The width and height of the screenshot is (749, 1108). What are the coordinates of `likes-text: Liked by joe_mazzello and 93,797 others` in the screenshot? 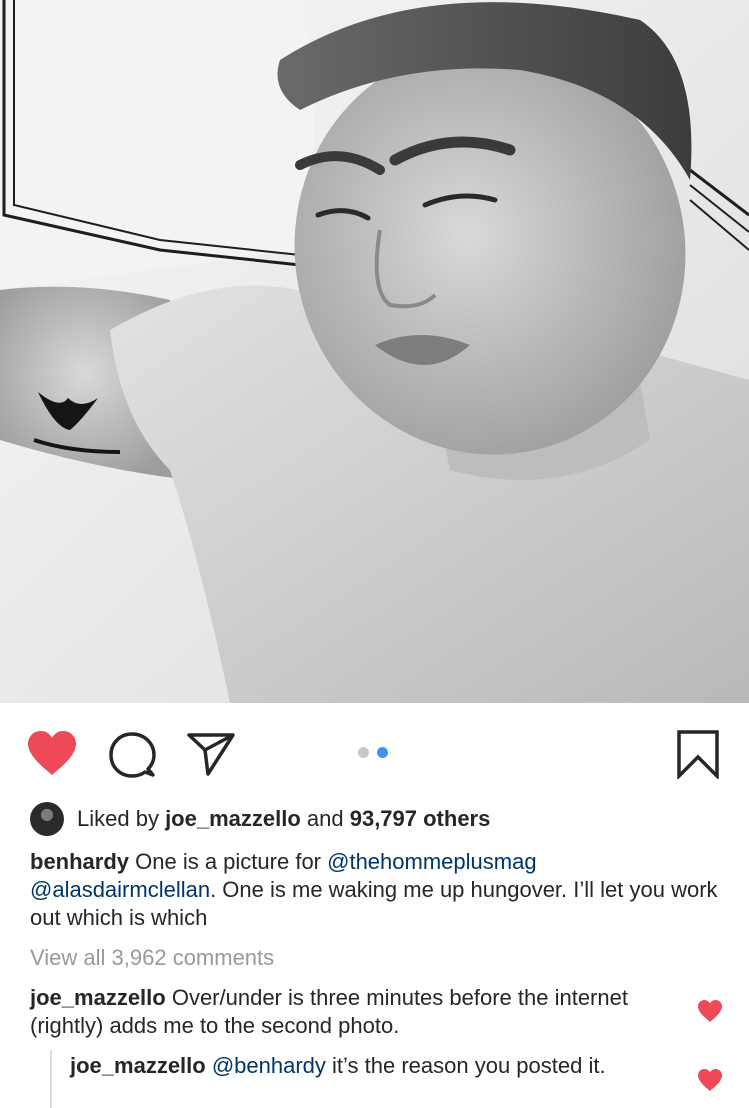 It's located at (283, 819).